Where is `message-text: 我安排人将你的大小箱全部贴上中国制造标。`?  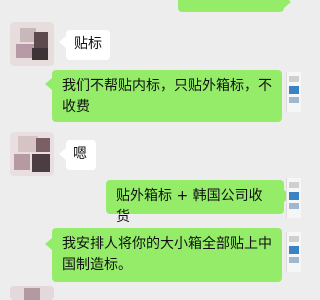
message-text: 我安排人将你的大小箱全部贴上中国制造标。 is located at coordinates (167, 254).